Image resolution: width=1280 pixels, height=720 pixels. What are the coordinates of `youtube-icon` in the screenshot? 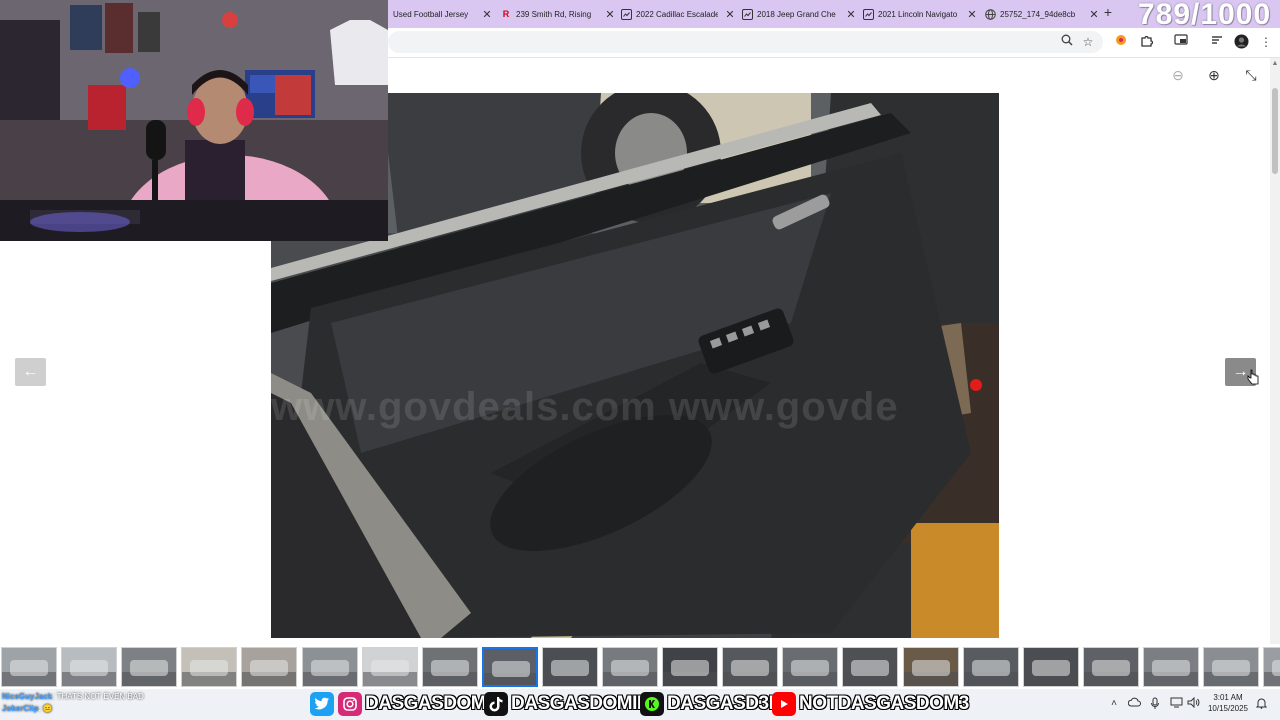 It's located at (784, 704).